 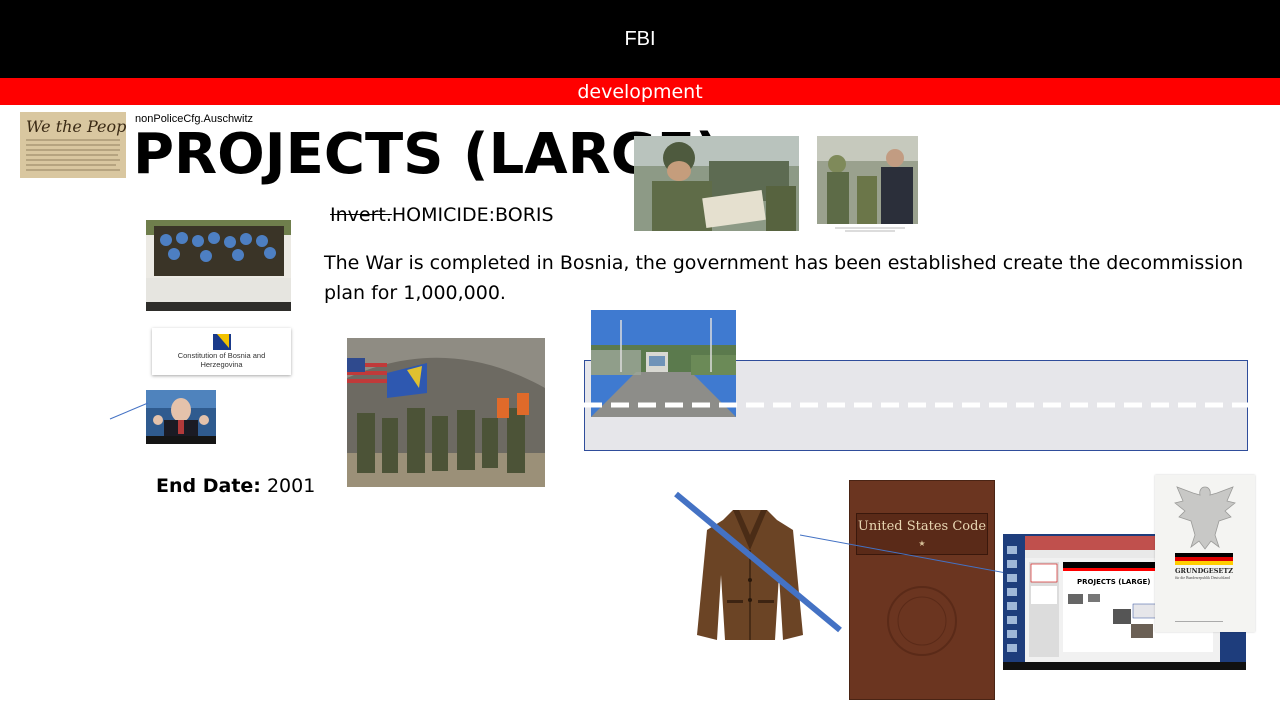 What do you see at coordinates (716, 183) in the screenshot?
I see `soldiers-map-photo` at bounding box center [716, 183].